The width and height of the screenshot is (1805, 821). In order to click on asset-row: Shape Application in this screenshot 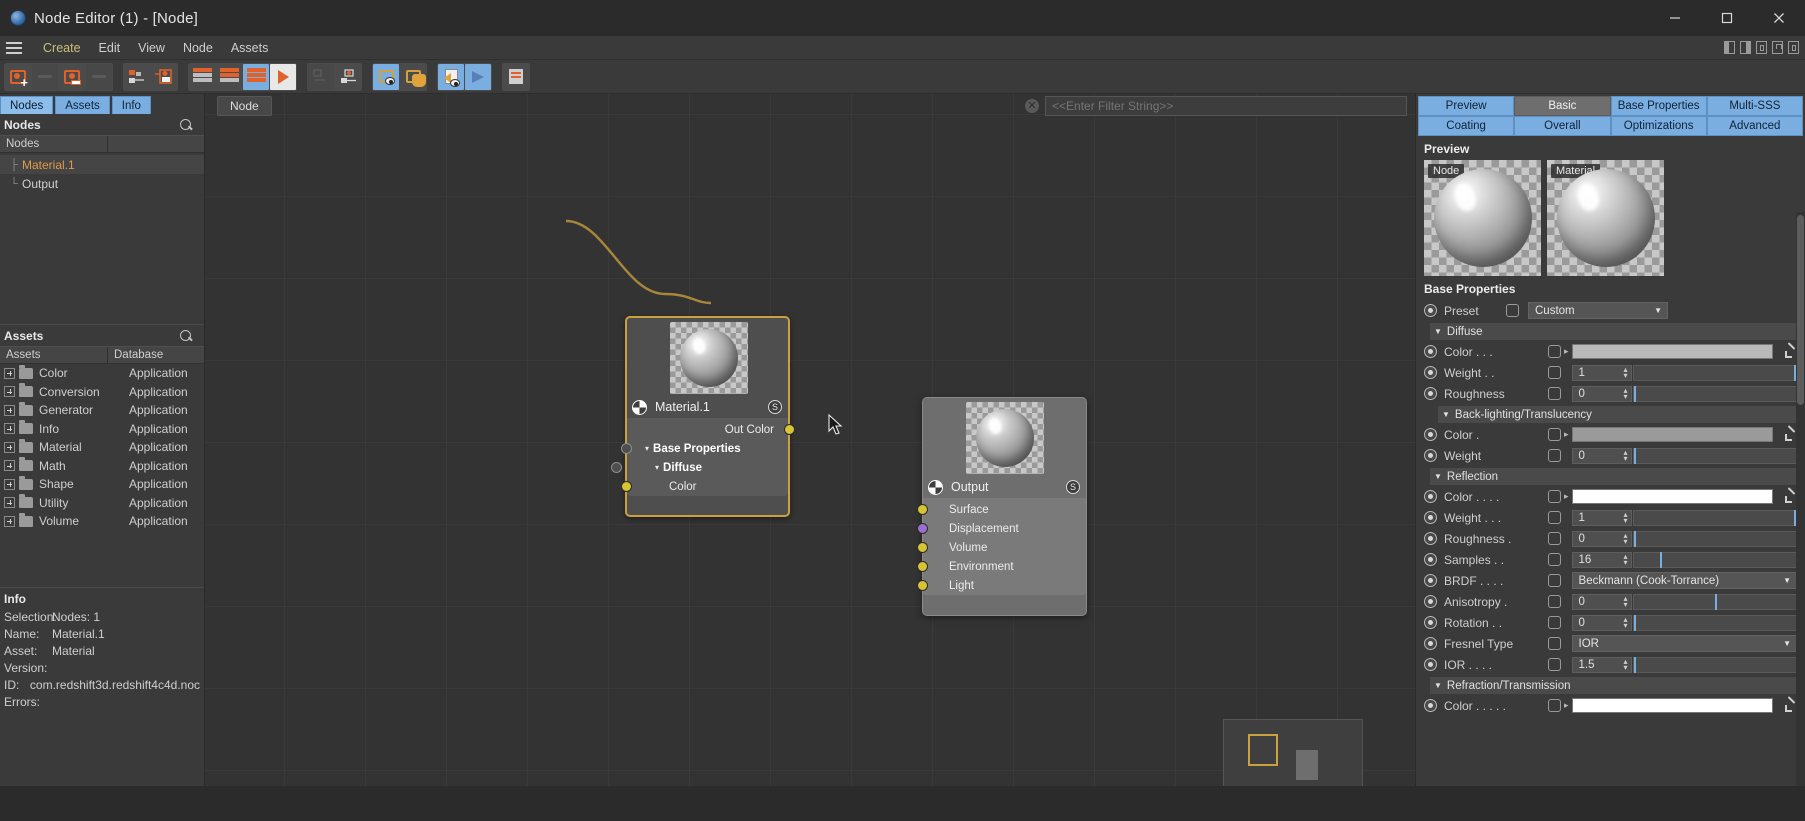, I will do `click(102, 484)`.